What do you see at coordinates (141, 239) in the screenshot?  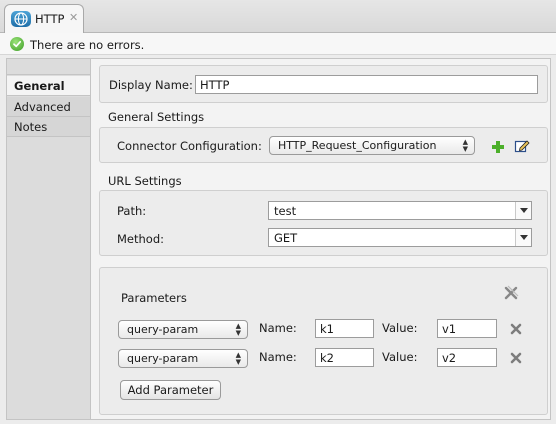 I see `method-label: Method:` at bounding box center [141, 239].